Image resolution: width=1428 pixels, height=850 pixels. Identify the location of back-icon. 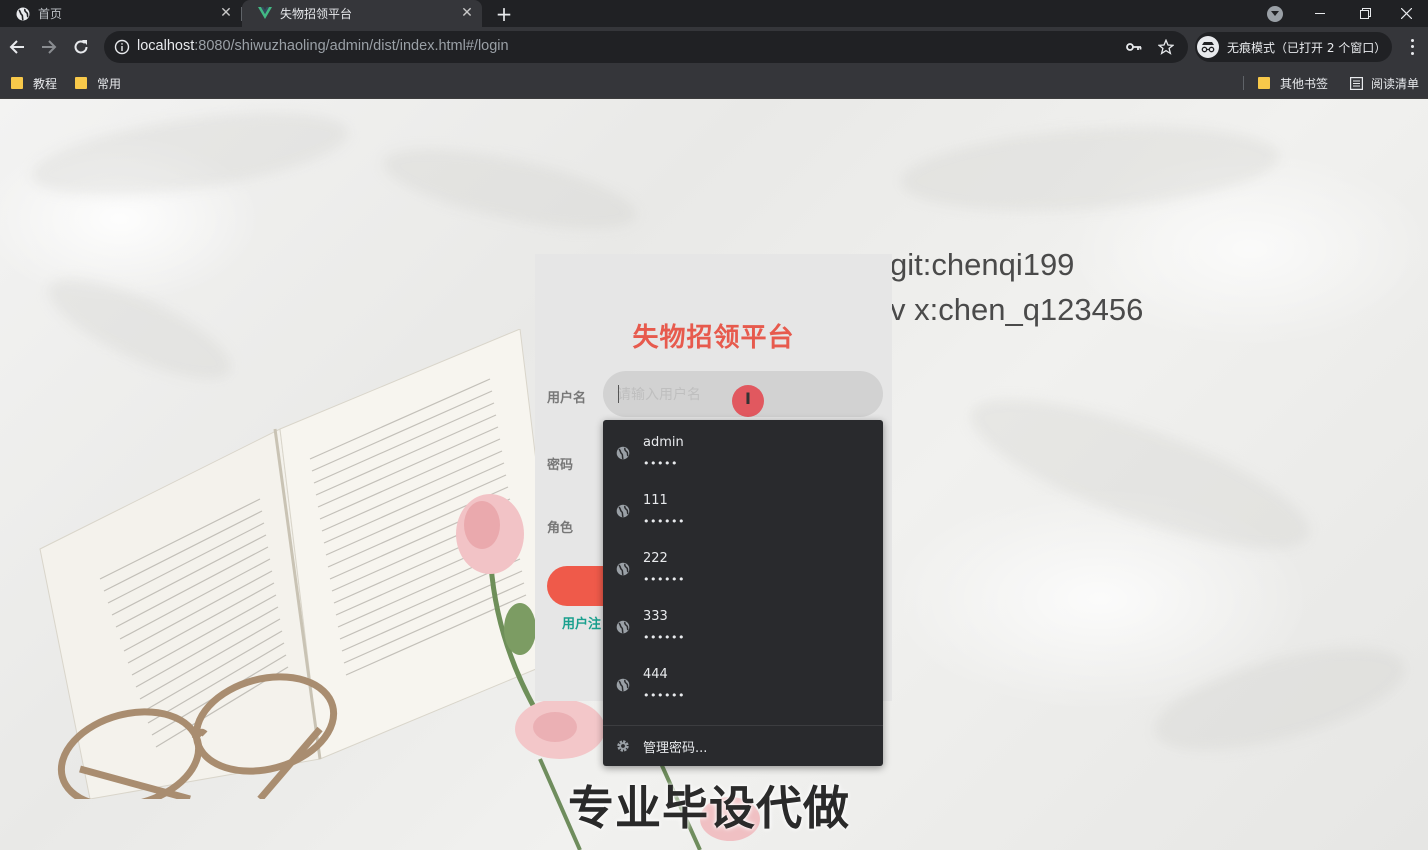
(17, 47).